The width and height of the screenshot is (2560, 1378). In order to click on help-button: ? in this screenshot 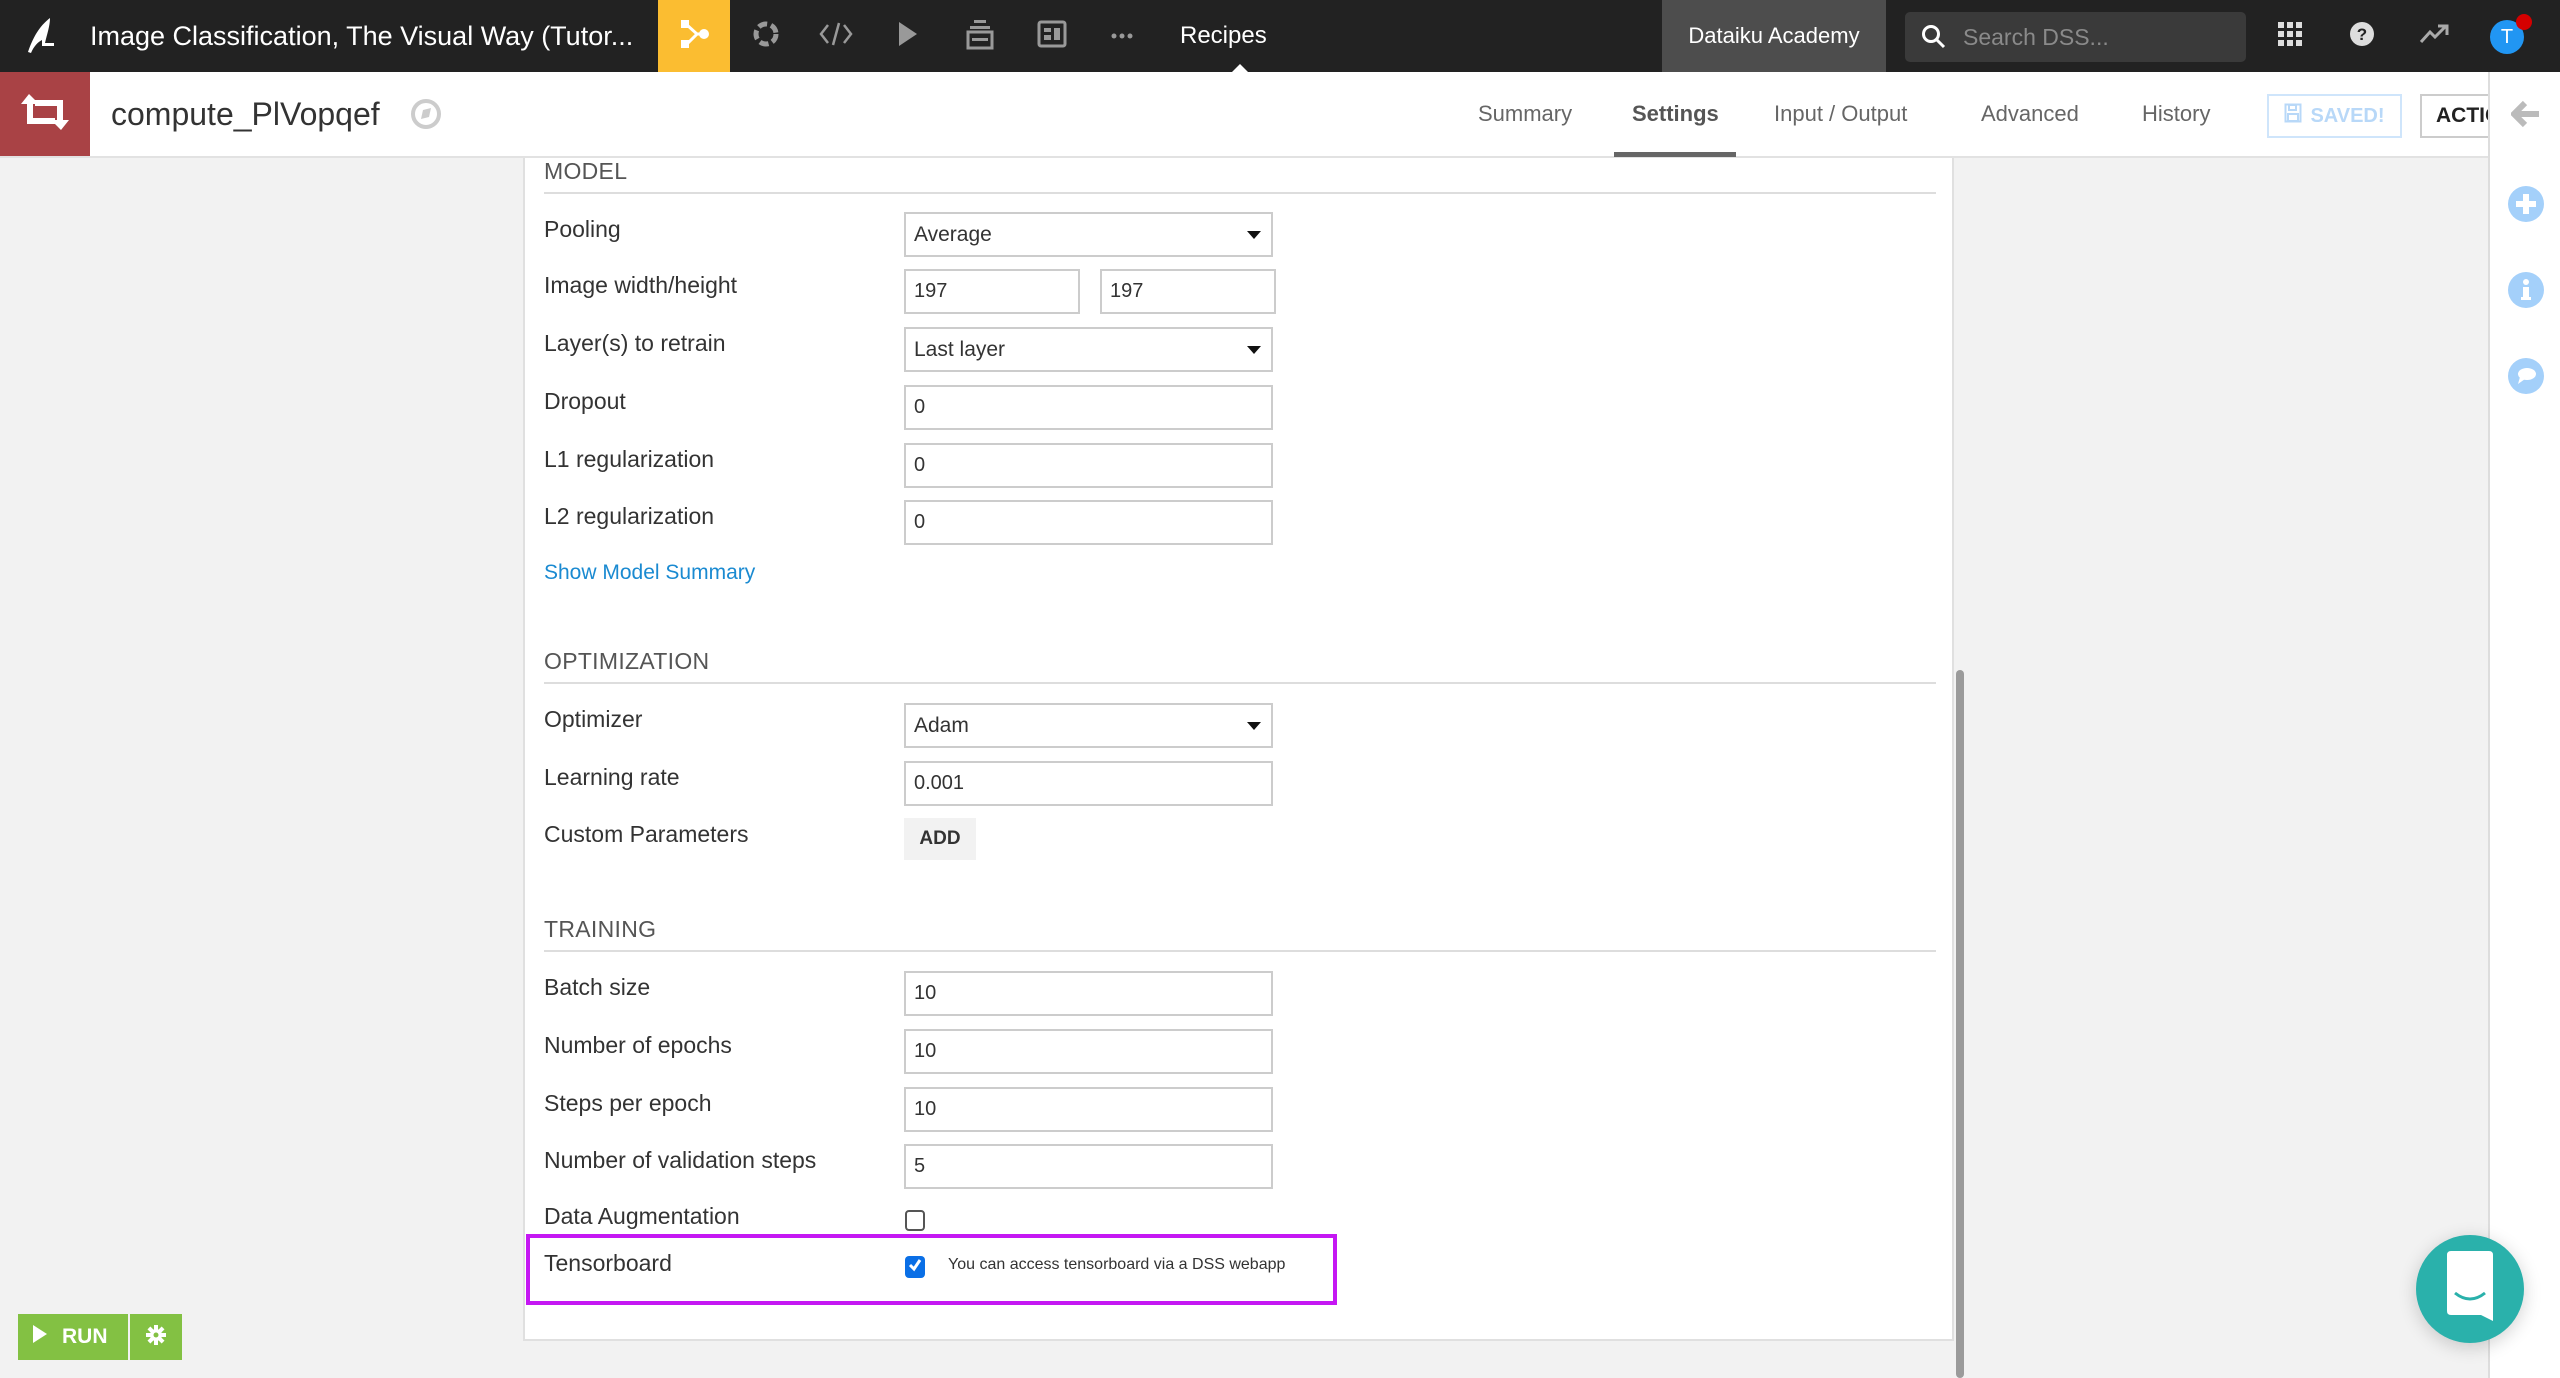, I will do `click(2362, 36)`.